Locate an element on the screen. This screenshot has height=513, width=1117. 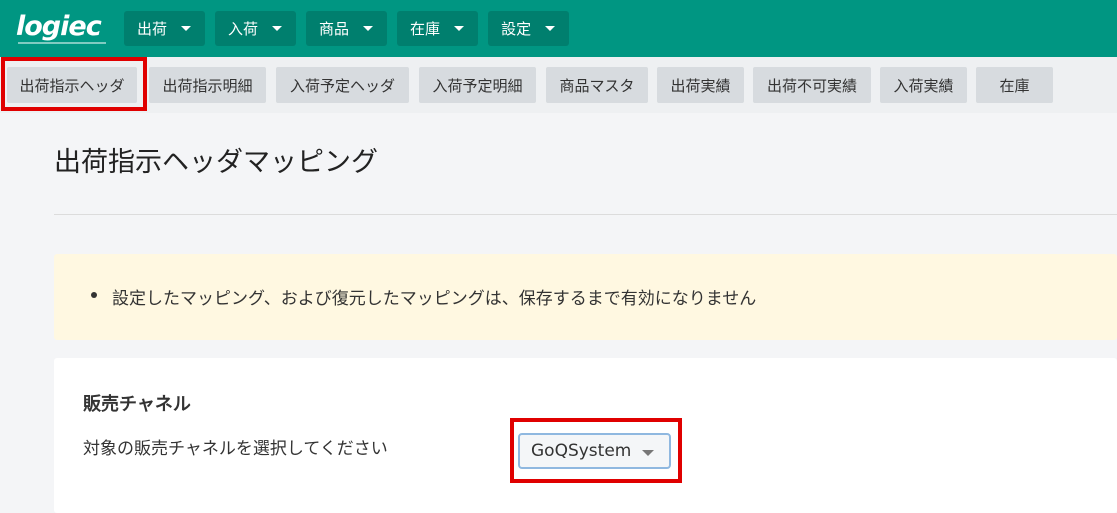
tab-unshippable-results: 出荷不可実績 is located at coordinates (812, 85).